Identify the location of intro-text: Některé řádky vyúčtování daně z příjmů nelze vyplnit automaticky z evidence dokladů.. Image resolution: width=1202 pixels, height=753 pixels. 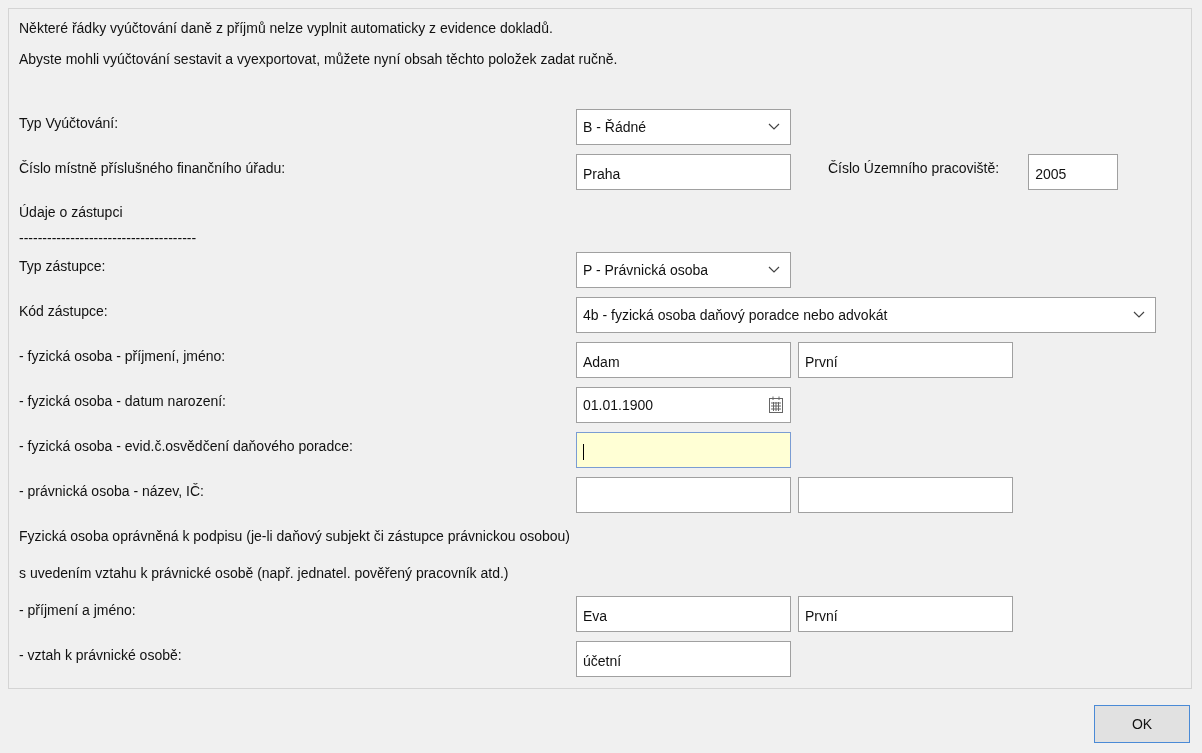
(286, 27).